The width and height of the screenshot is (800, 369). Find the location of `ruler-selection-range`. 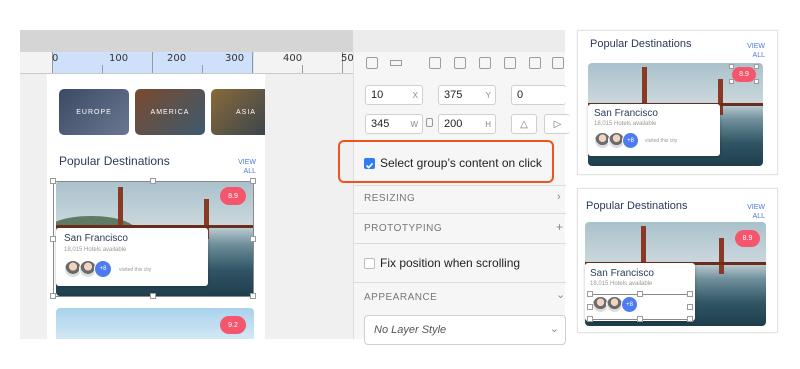

ruler-selection-range is located at coordinates (153, 62).